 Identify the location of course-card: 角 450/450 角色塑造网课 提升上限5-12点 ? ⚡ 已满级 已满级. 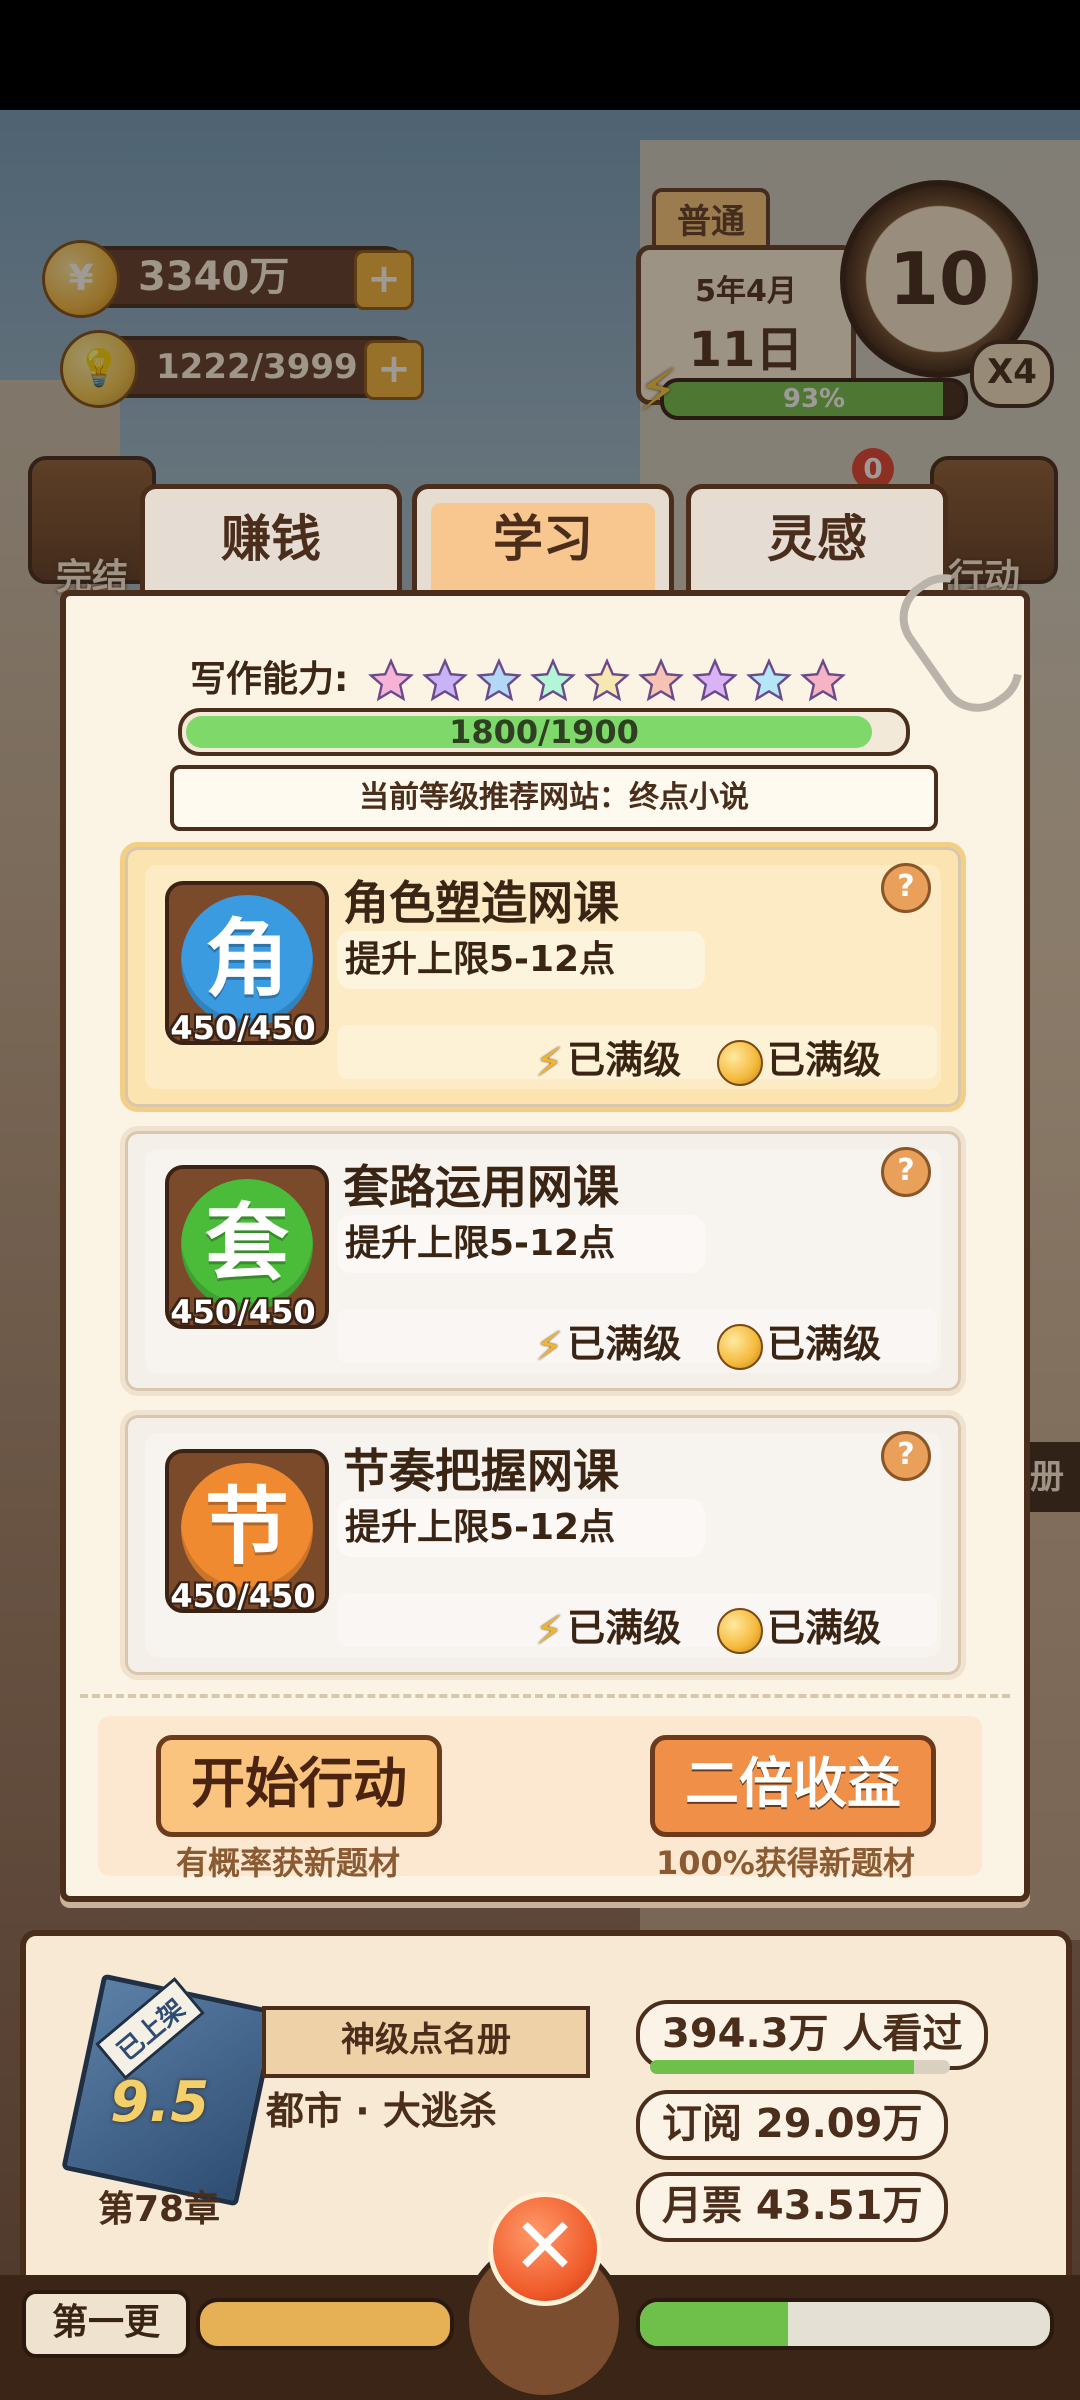
(543, 977).